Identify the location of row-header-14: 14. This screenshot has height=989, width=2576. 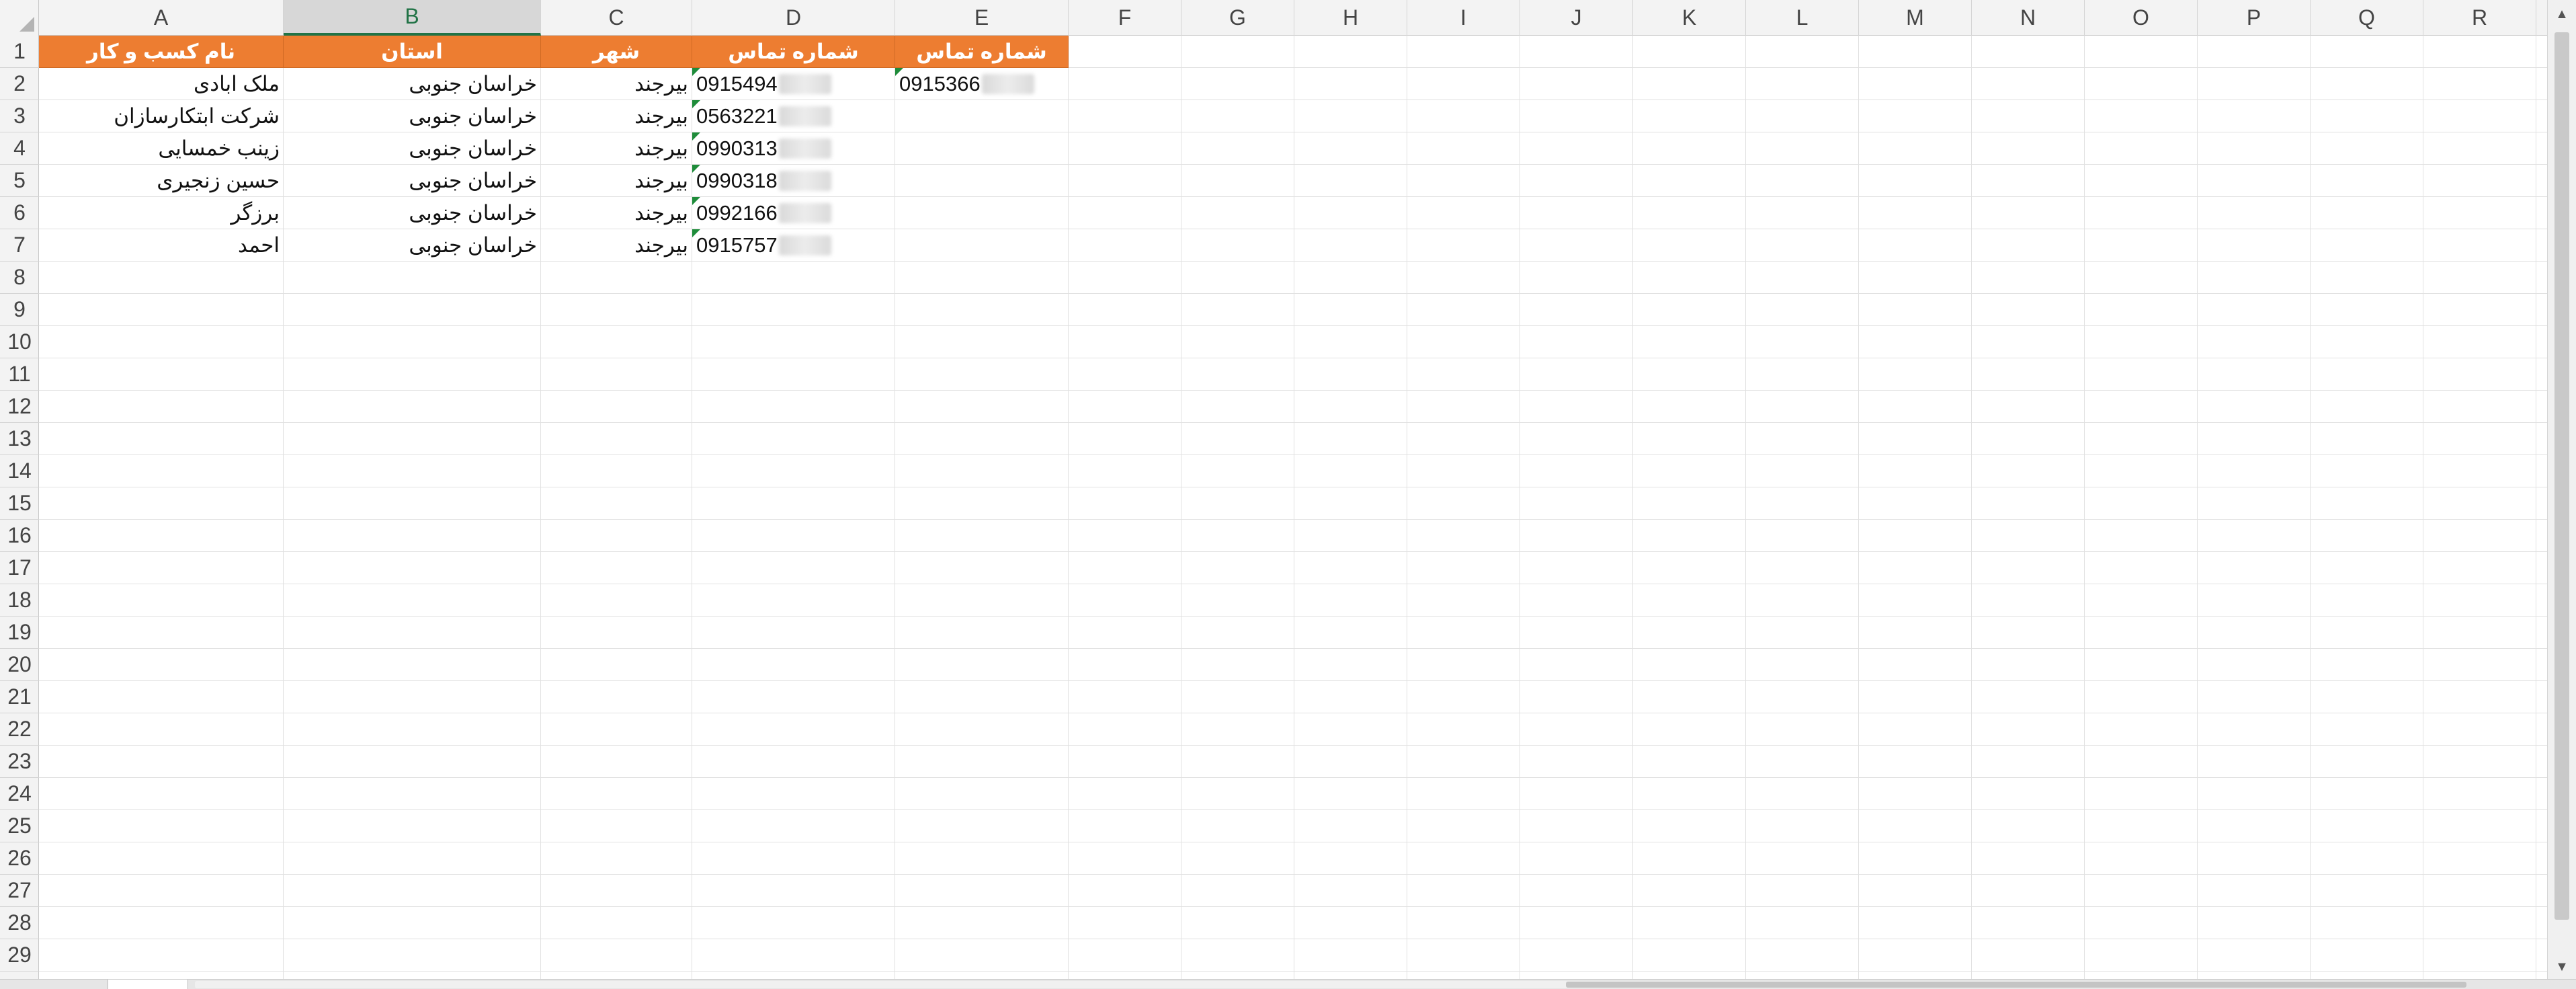
(19, 471).